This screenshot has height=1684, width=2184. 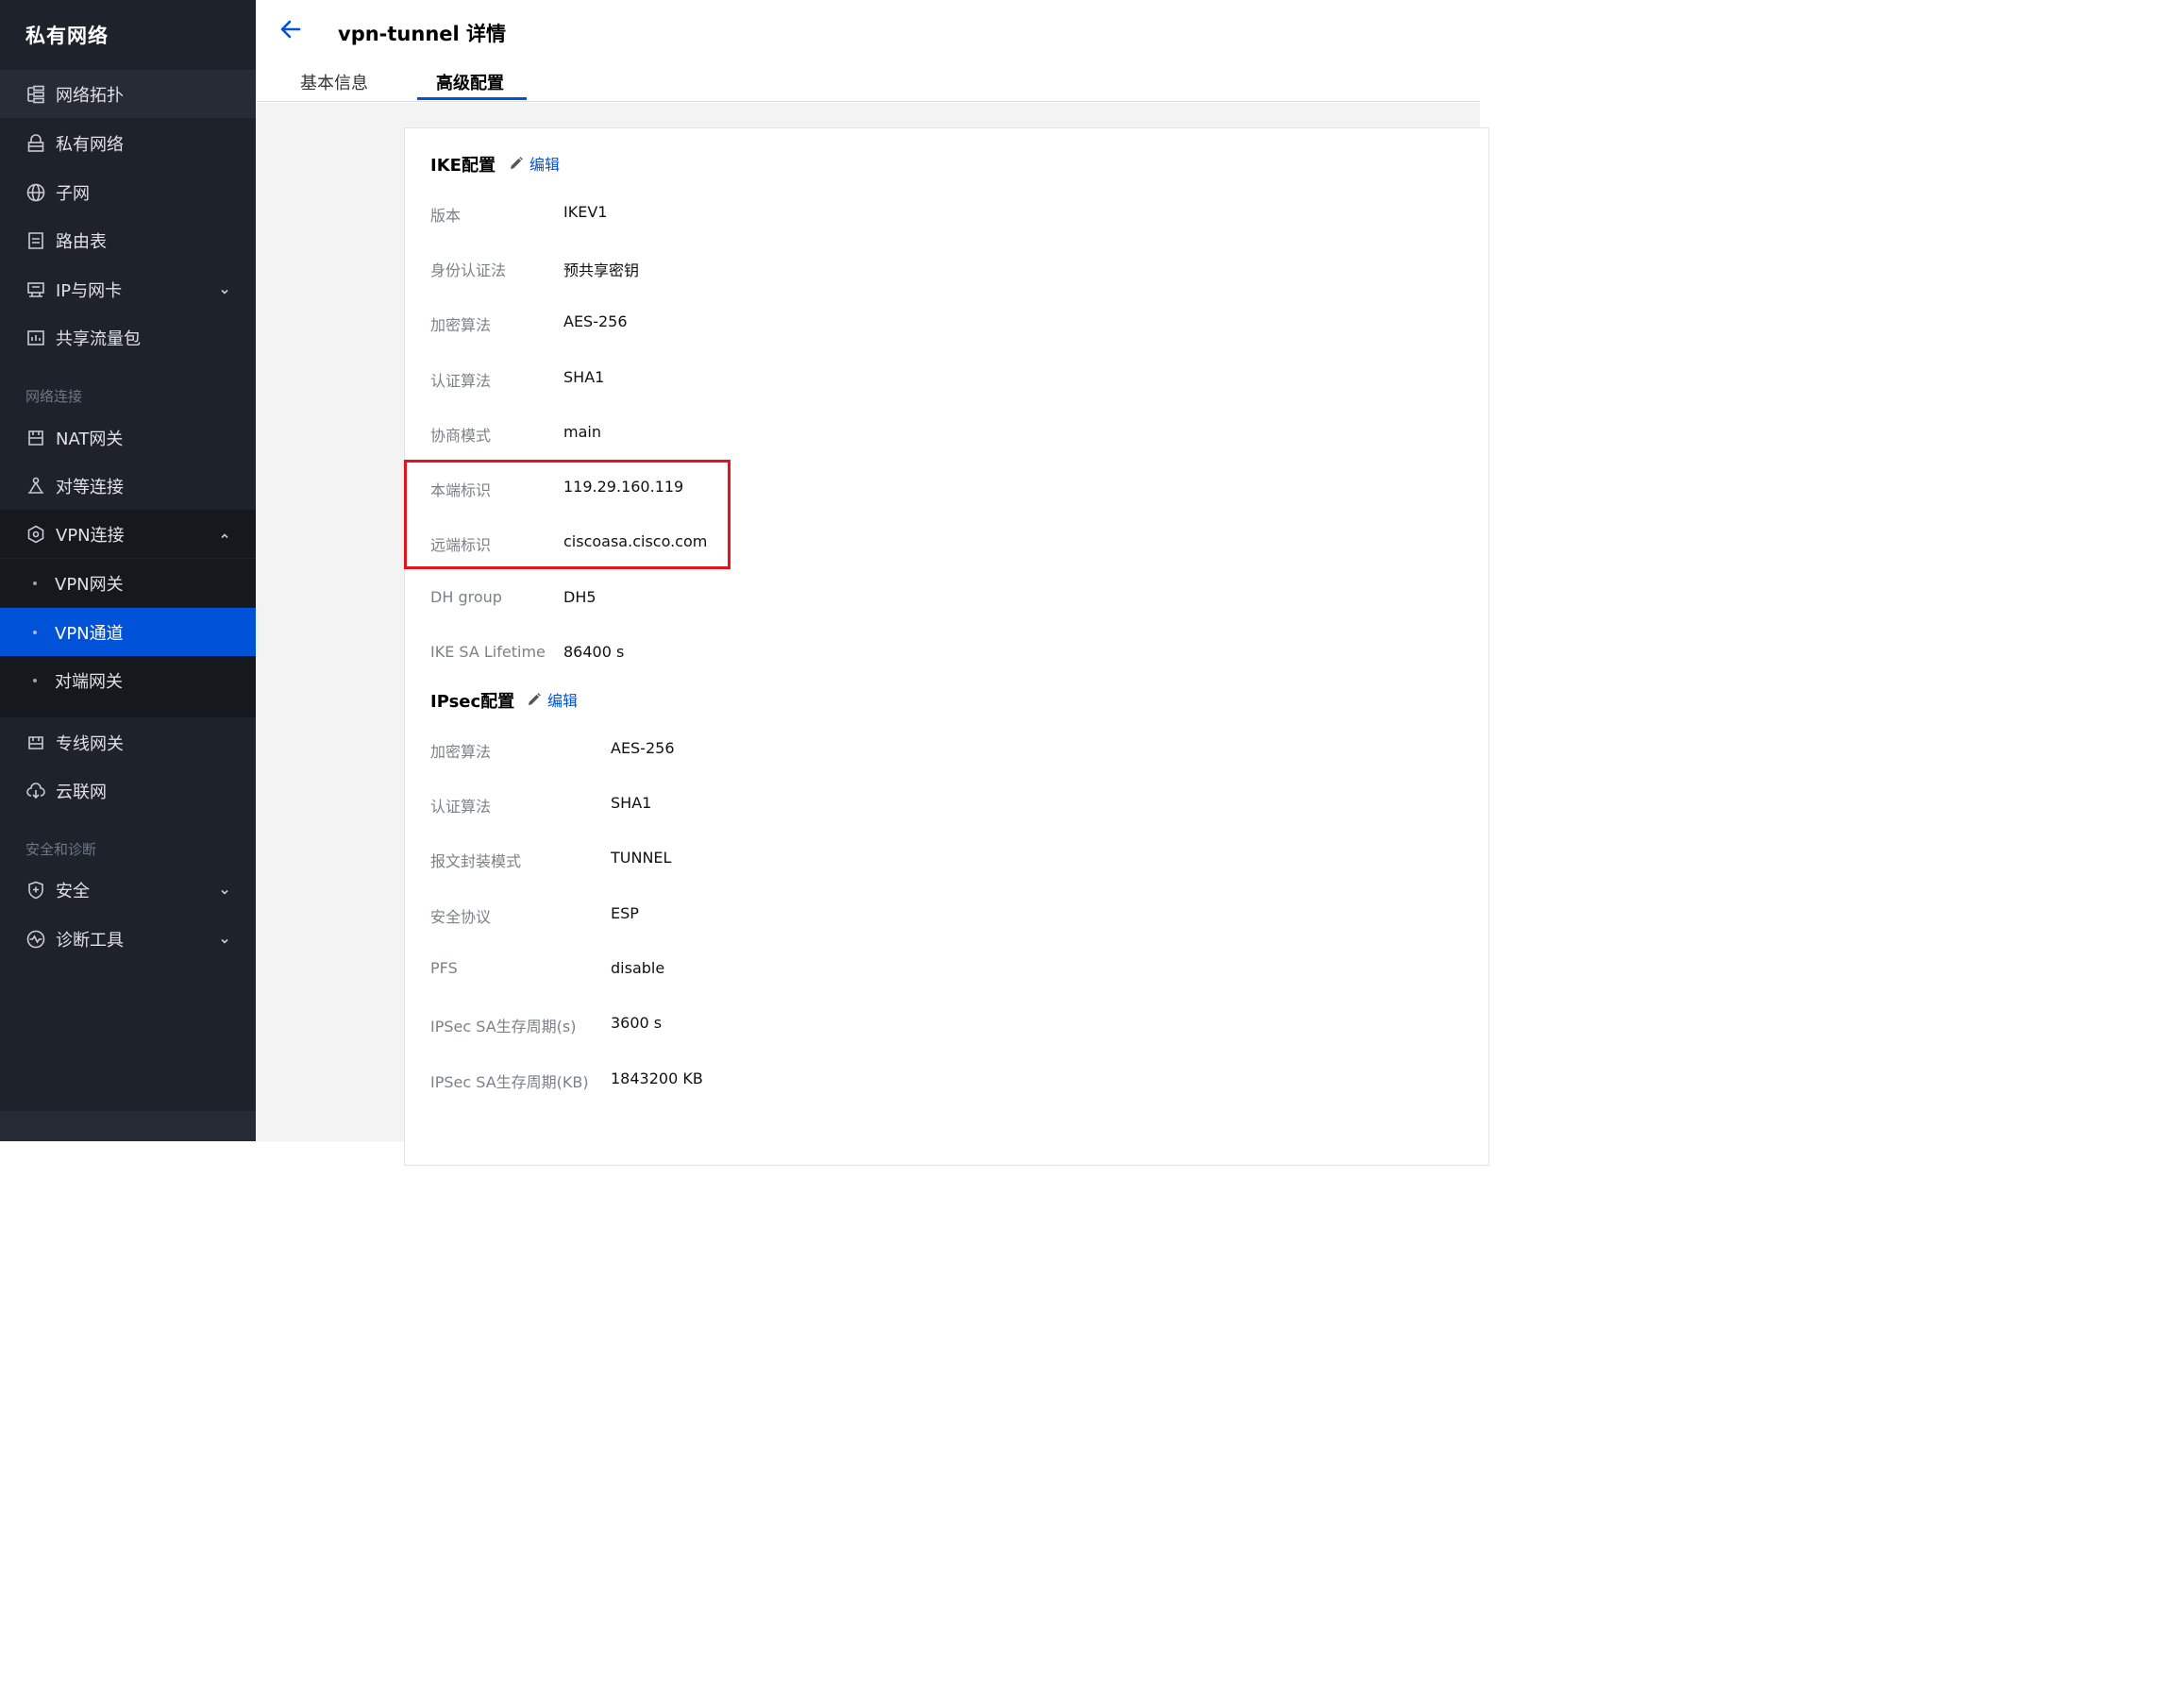 What do you see at coordinates (461, 917) in the screenshot?
I see `field-label: 安全协议` at bounding box center [461, 917].